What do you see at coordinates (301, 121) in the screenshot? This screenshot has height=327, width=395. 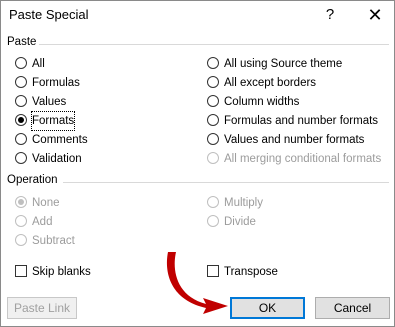 I see `option-label: Formulas and number formats` at bounding box center [301, 121].